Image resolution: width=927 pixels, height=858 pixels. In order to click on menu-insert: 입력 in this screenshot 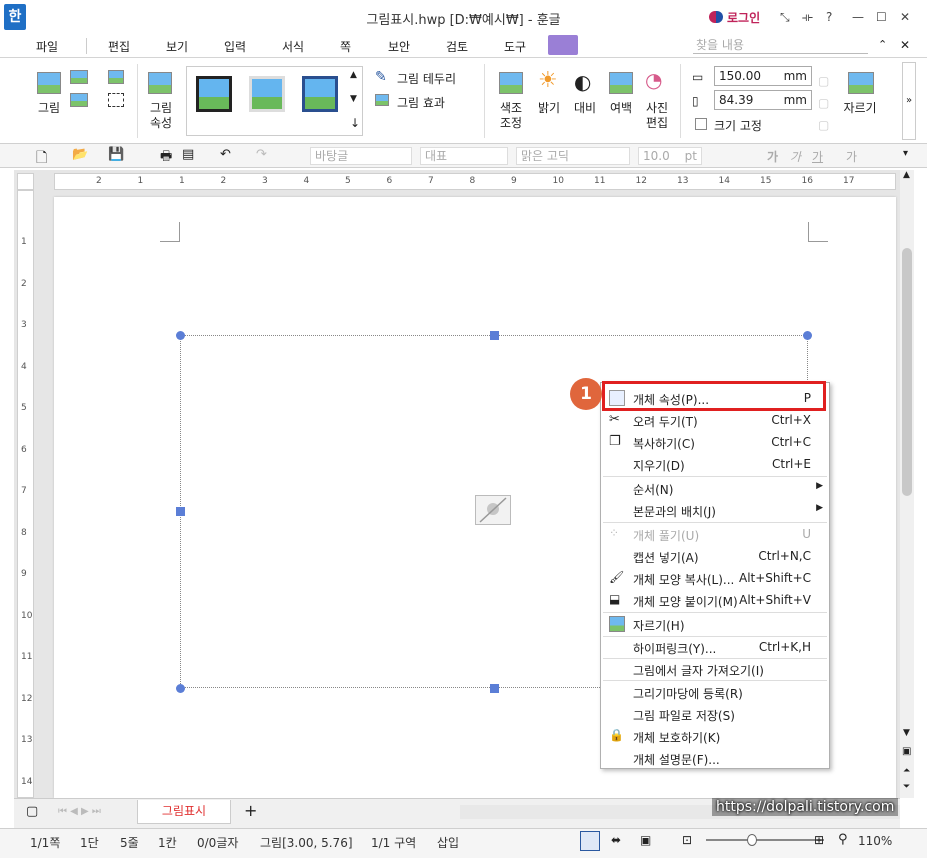, I will do `click(235, 46)`.